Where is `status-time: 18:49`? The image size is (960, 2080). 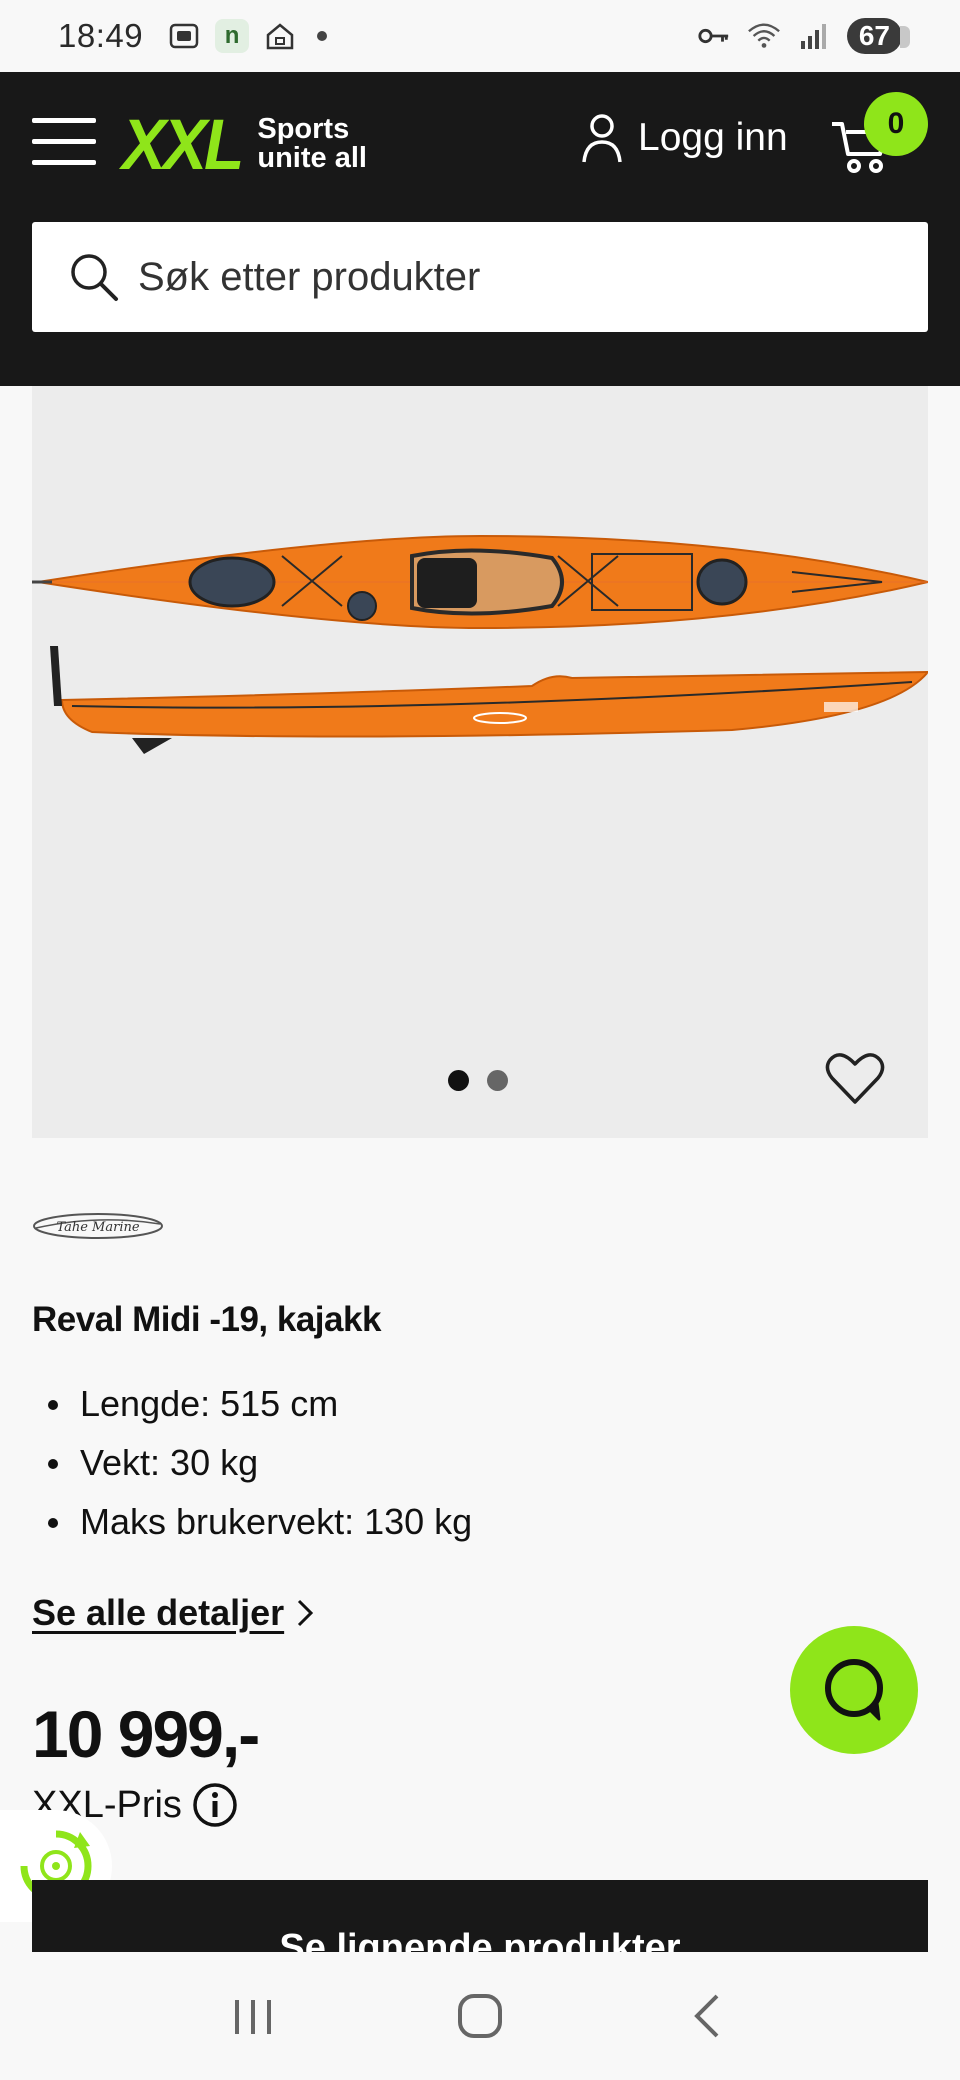 status-time: 18:49 is located at coordinates (101, 35).